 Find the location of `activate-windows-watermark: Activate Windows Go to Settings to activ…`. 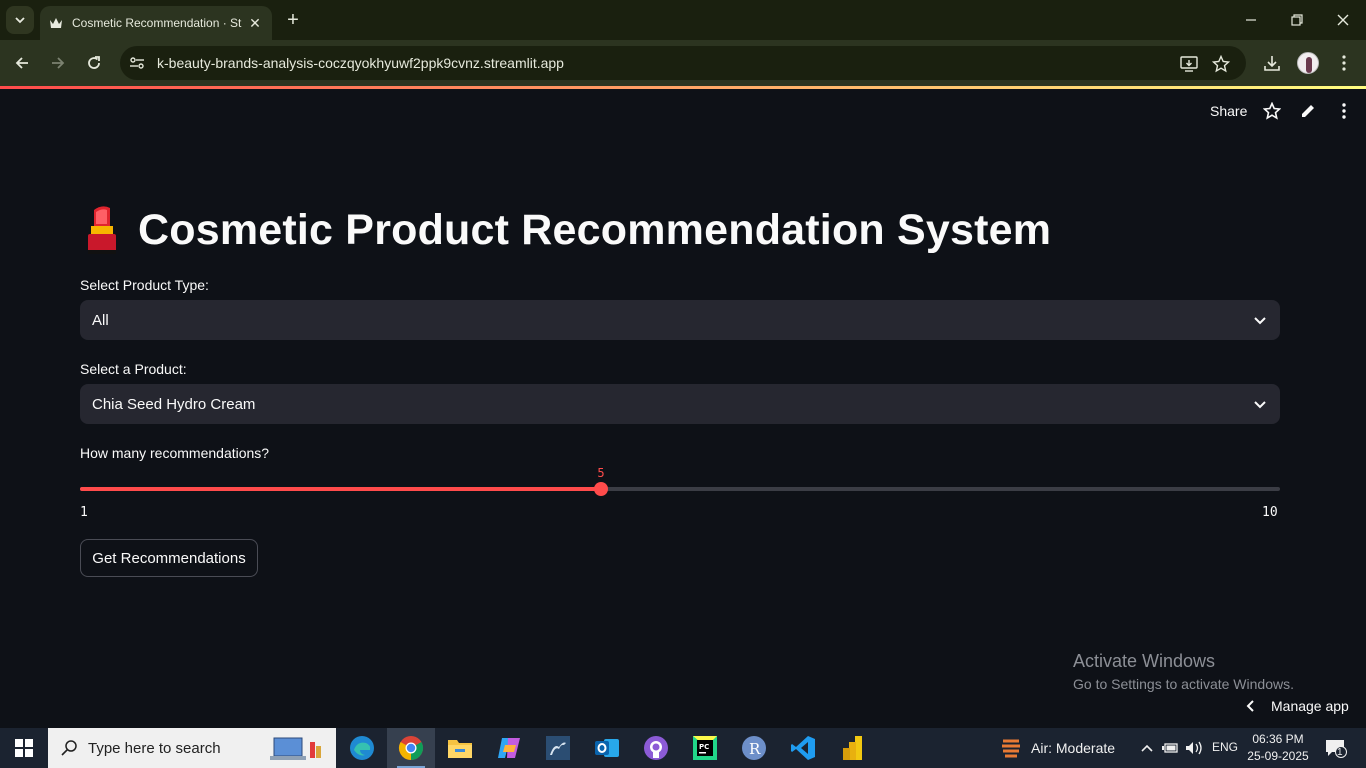

activate-windows-watermark: Activate Windows Go to Settings to activ… is located at coordinates (1183, 671).